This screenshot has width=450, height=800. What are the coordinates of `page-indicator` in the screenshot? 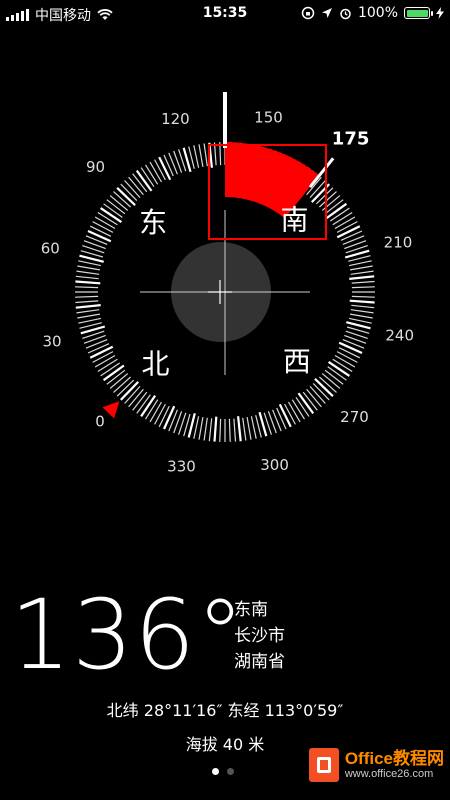 It's located at (223, 771).